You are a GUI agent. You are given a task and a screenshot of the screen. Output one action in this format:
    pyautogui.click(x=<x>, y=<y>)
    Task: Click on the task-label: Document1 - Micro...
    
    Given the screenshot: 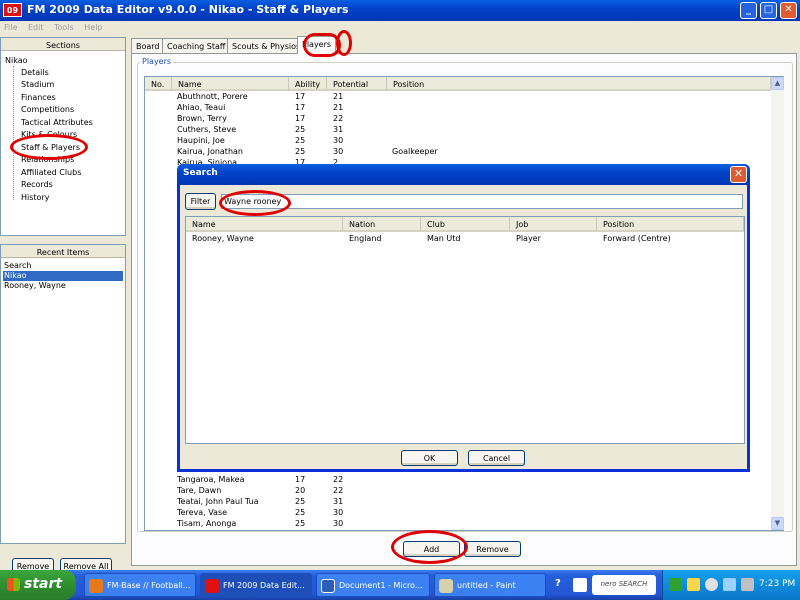 What is the action you would take?
    pyautogui.click(x=381, y=585)
    